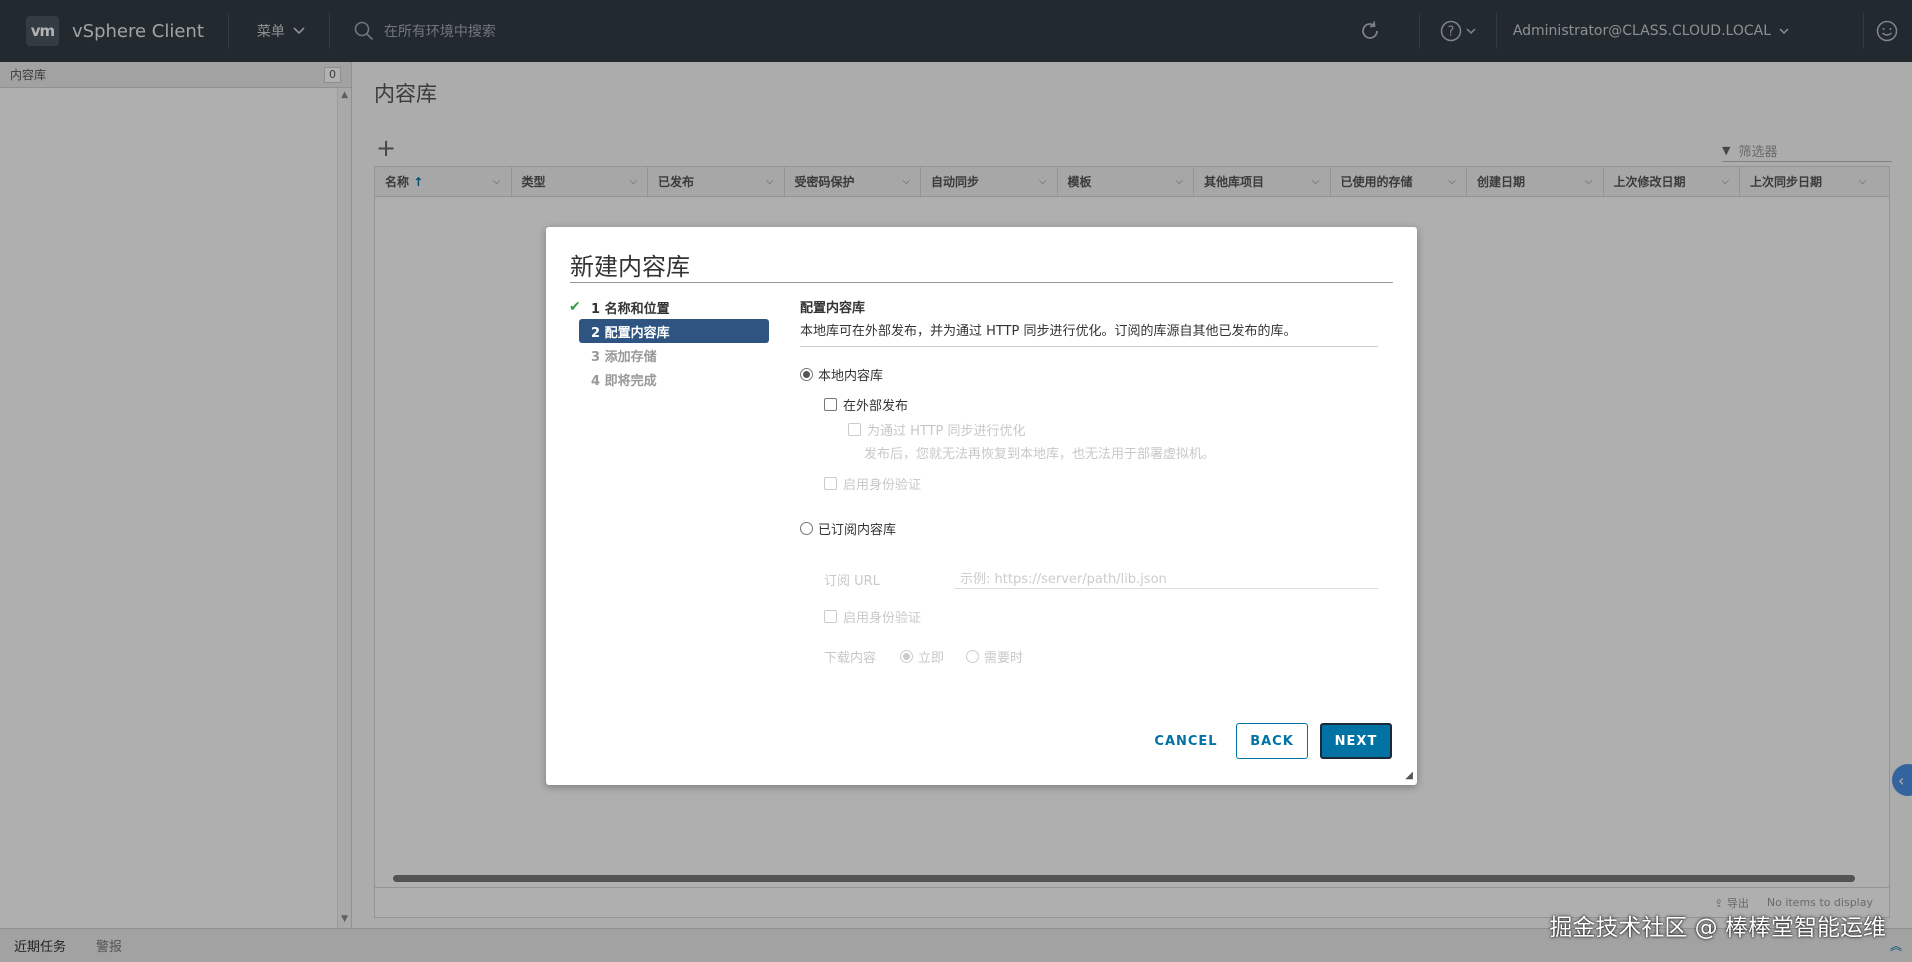 The width and height of the screenshot is (1912, 962). What do you see at coordinates (630, 309) in the screenshot?
I see `step-label: 1 名称和位置` at bounding box center [630, 309].